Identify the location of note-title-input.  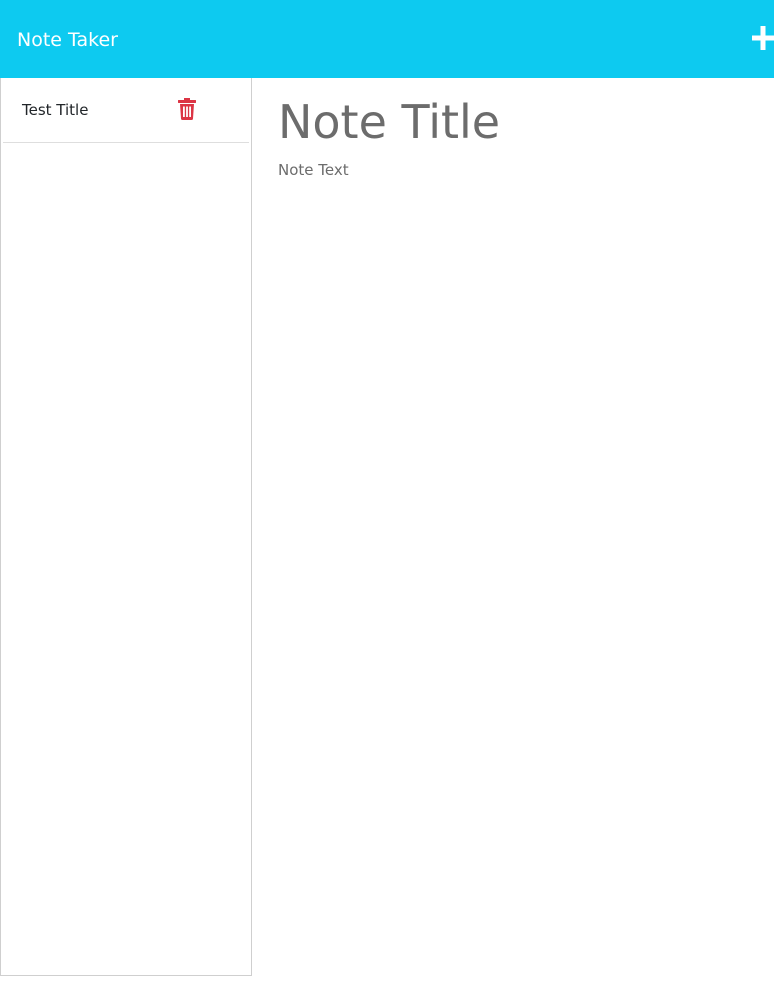
(518, 122).